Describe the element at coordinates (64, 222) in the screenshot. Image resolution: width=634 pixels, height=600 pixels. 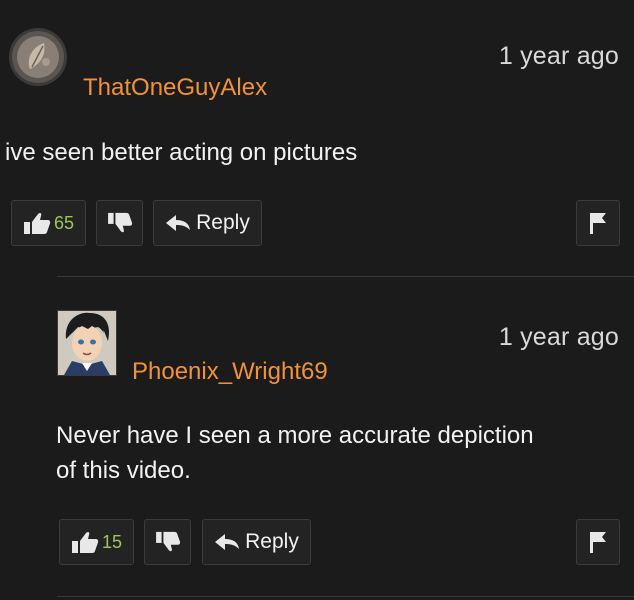
I see `like-count: 65` at that location.